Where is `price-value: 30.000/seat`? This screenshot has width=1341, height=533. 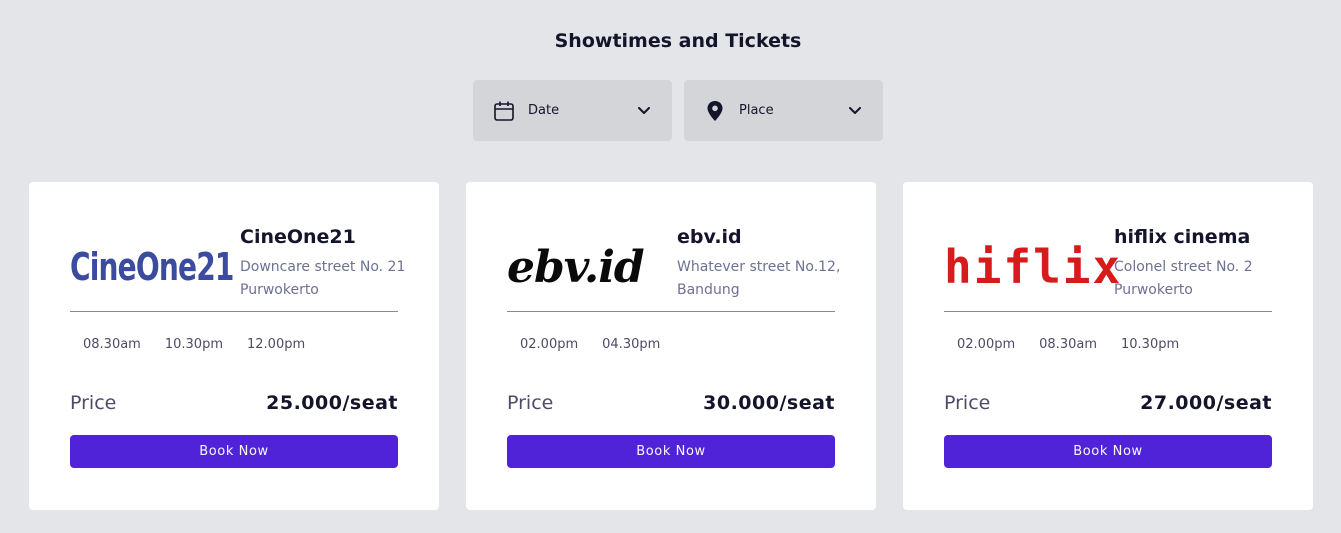
price-value: 30.000/seat is located at coordinates (769, 403).